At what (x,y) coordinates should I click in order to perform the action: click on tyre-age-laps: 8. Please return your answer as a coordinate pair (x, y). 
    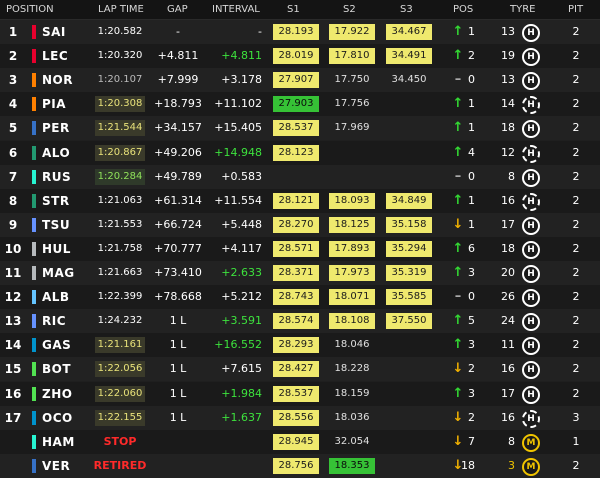
    Looking at the image, I should click on (511, 441).